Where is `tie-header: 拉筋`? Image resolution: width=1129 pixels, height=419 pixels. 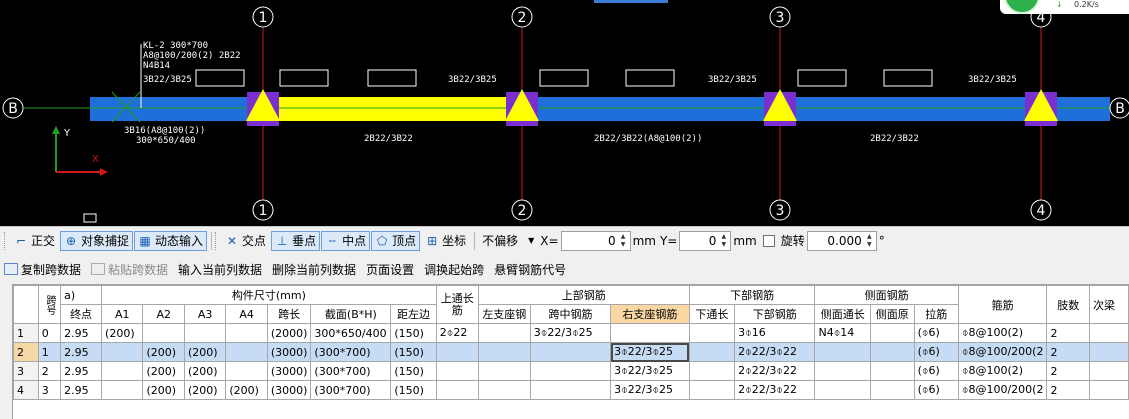
tie-header: 拉筋 is located at coordinates (936, 314).